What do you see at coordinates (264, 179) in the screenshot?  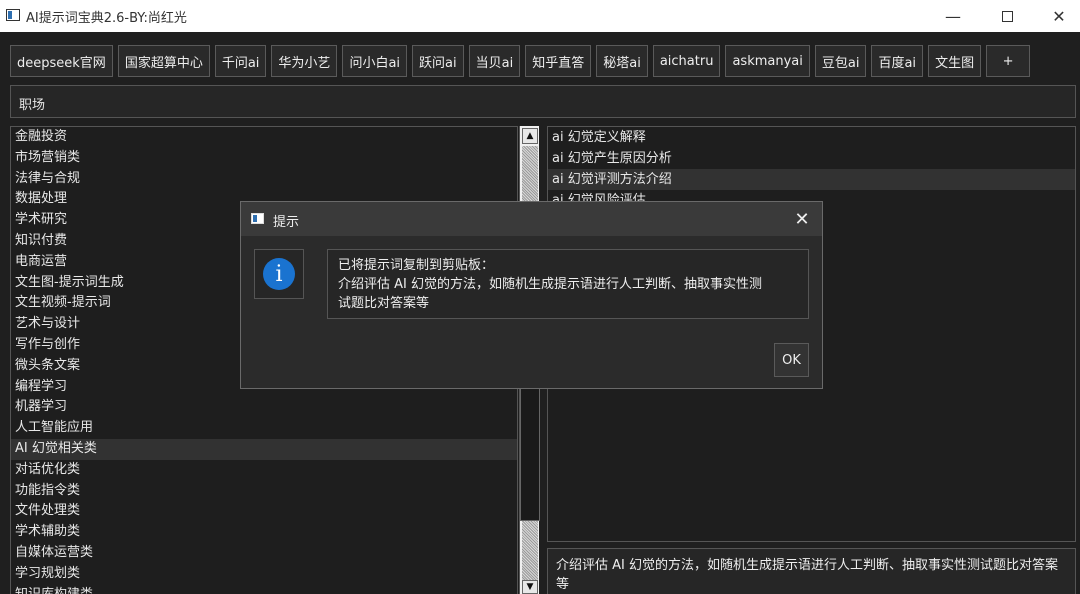 I see `category-item: 法律与合规` at bounding box center [264, 179].